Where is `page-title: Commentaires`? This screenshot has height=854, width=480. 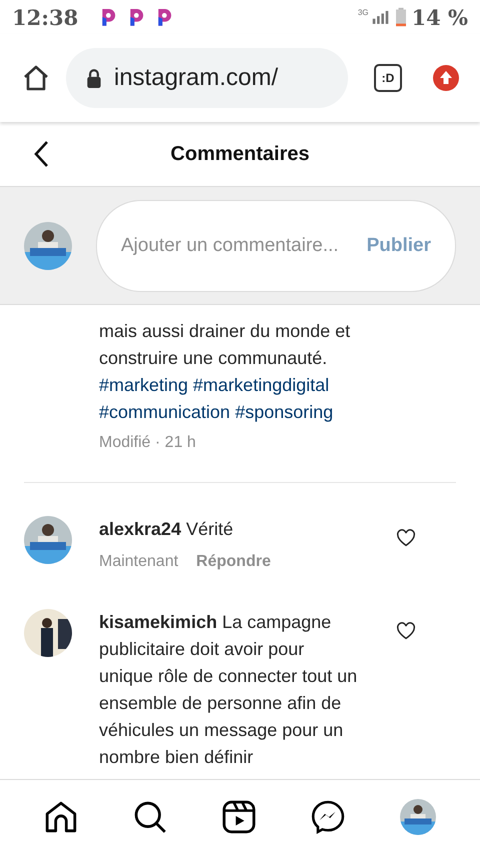
page-title: Commentaires is located at coordinates (240, 154).